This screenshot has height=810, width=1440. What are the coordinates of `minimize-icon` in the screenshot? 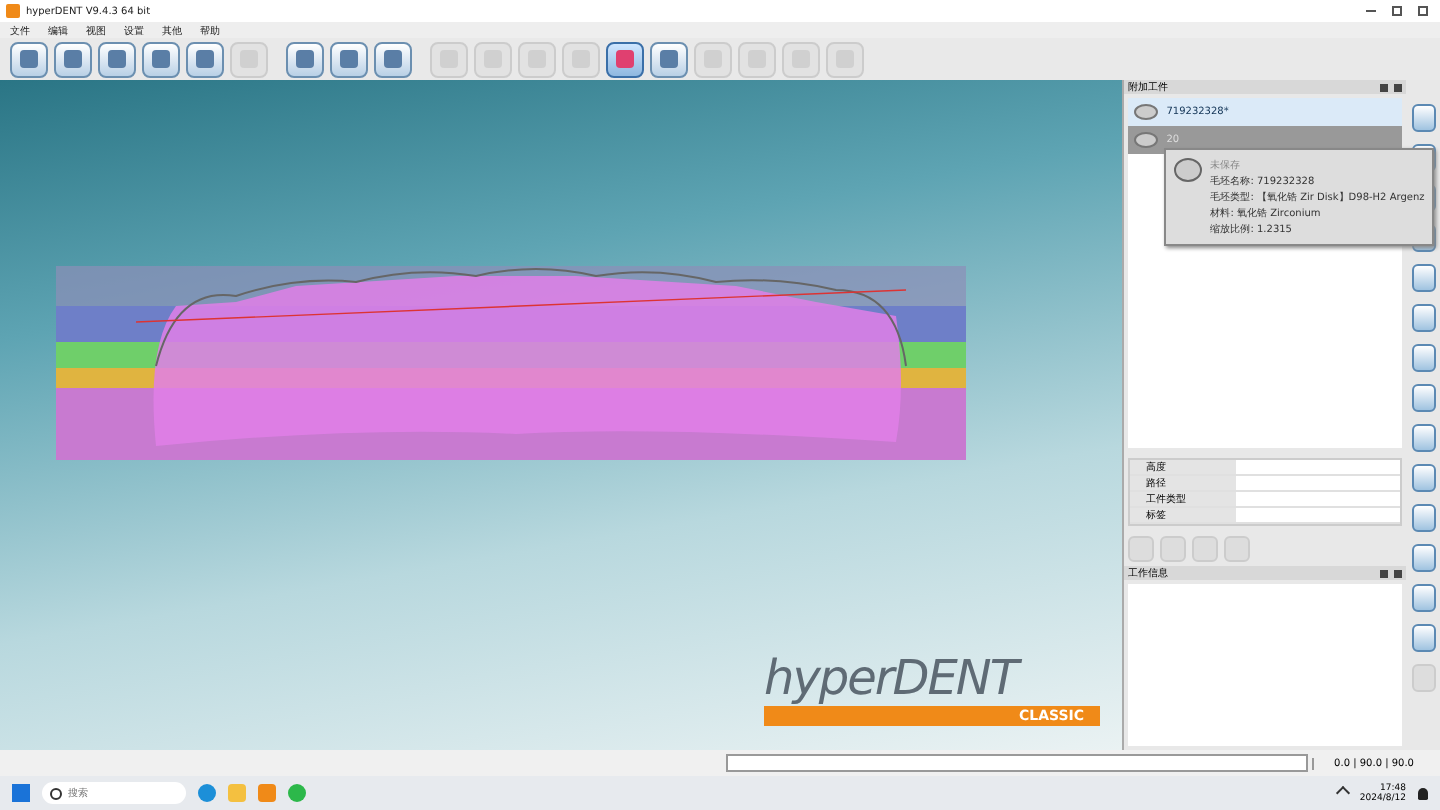 It's located at (1371, 9).